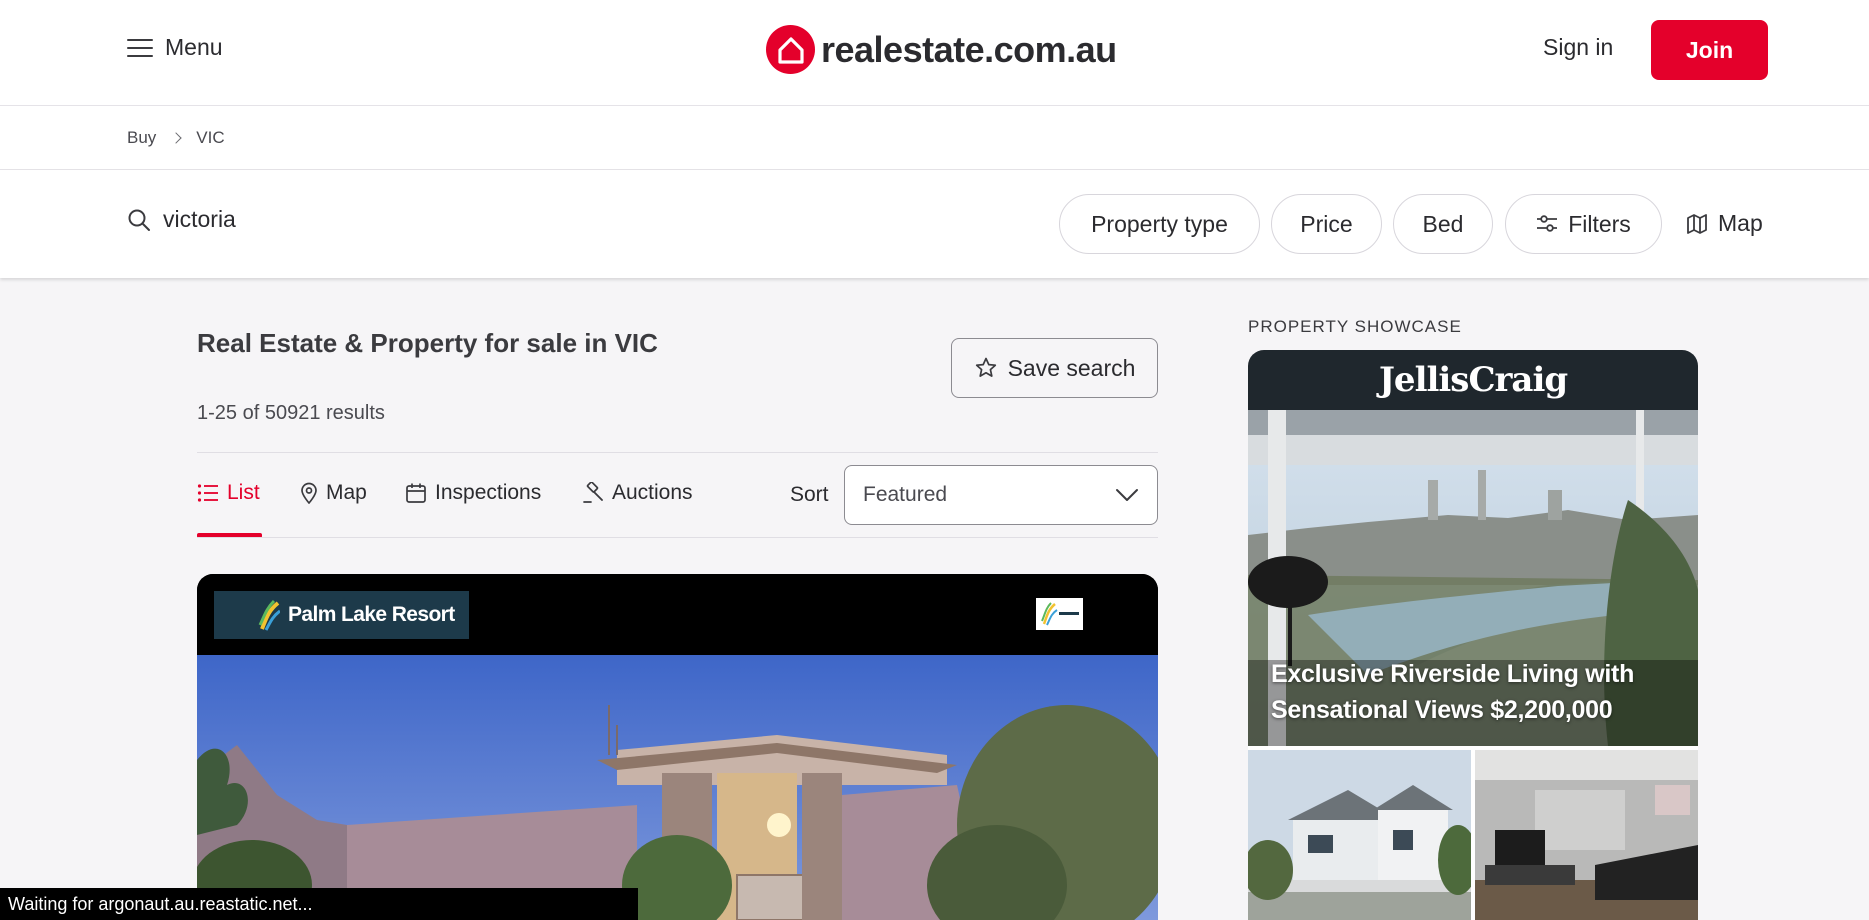 The height and width of the screenshot is (920, 1869). I want to click on list-icon, so click(207, 493).